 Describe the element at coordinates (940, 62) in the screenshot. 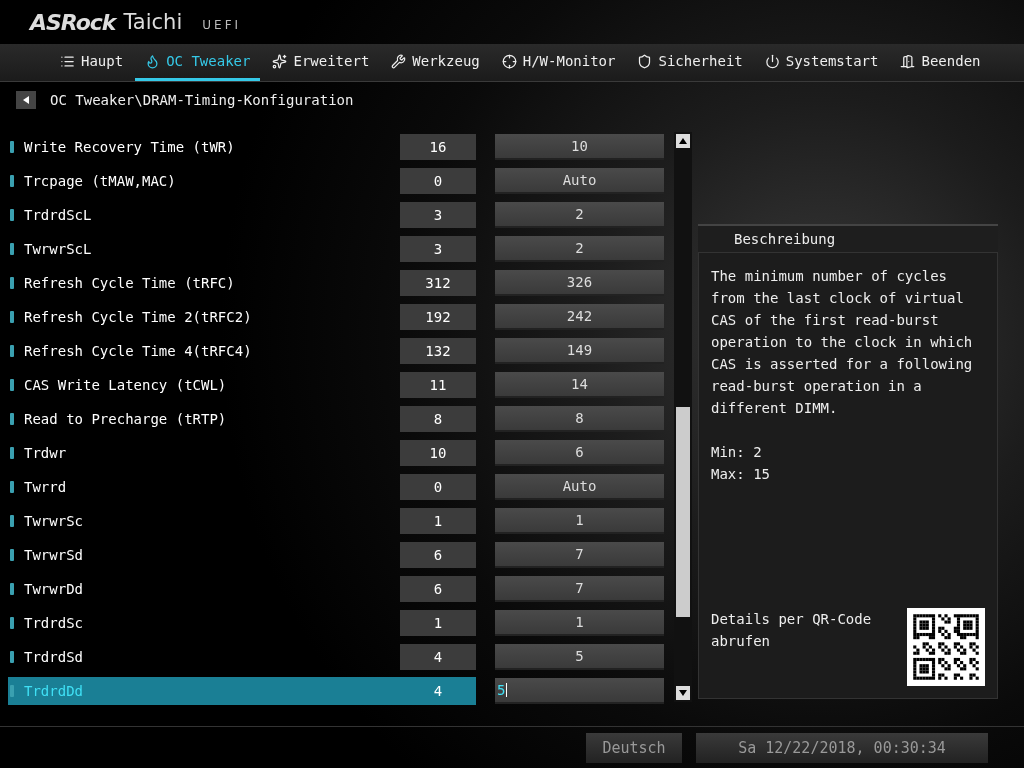

I see `nav-tab: Beenden` at that location.